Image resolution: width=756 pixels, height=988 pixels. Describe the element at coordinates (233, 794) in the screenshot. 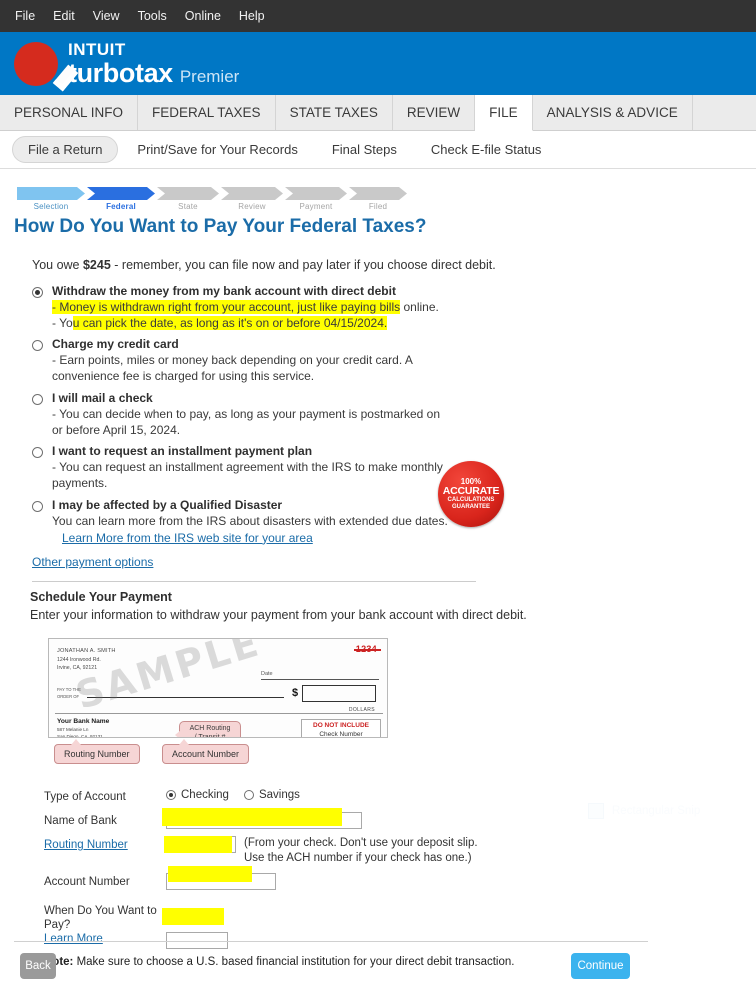

I see `account-type-radio-group: Checking Savings` at that location.